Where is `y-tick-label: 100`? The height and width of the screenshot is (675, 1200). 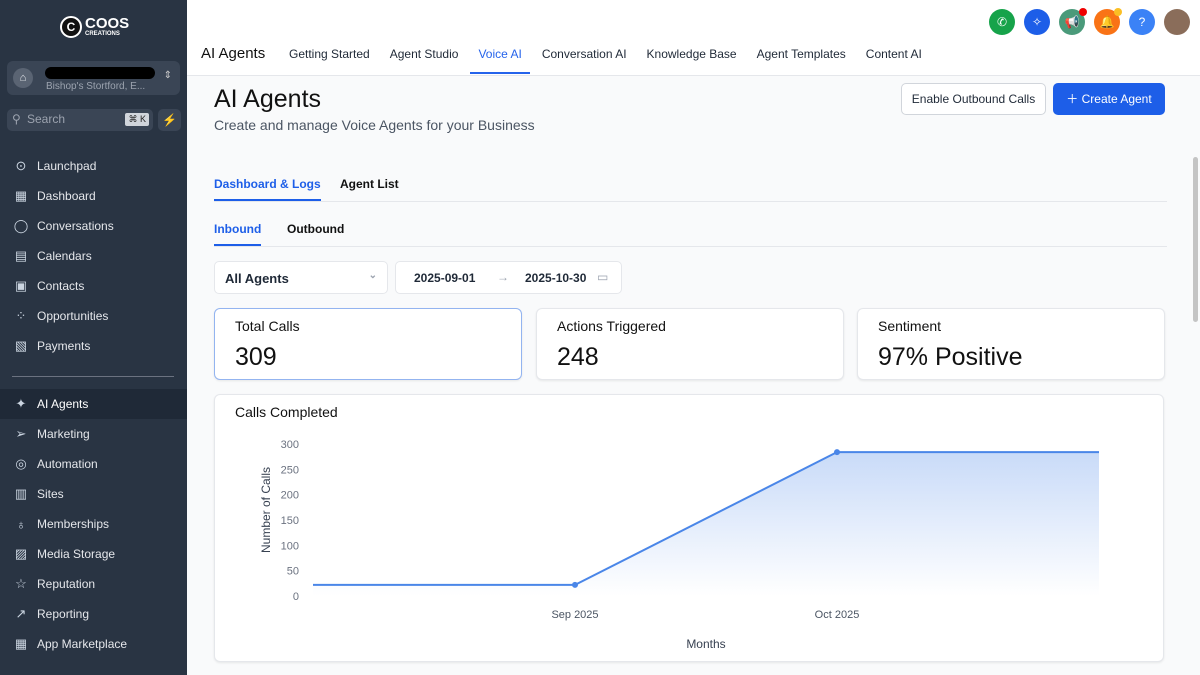 y-tick-label: 100 is located at coordinates (290, 546).